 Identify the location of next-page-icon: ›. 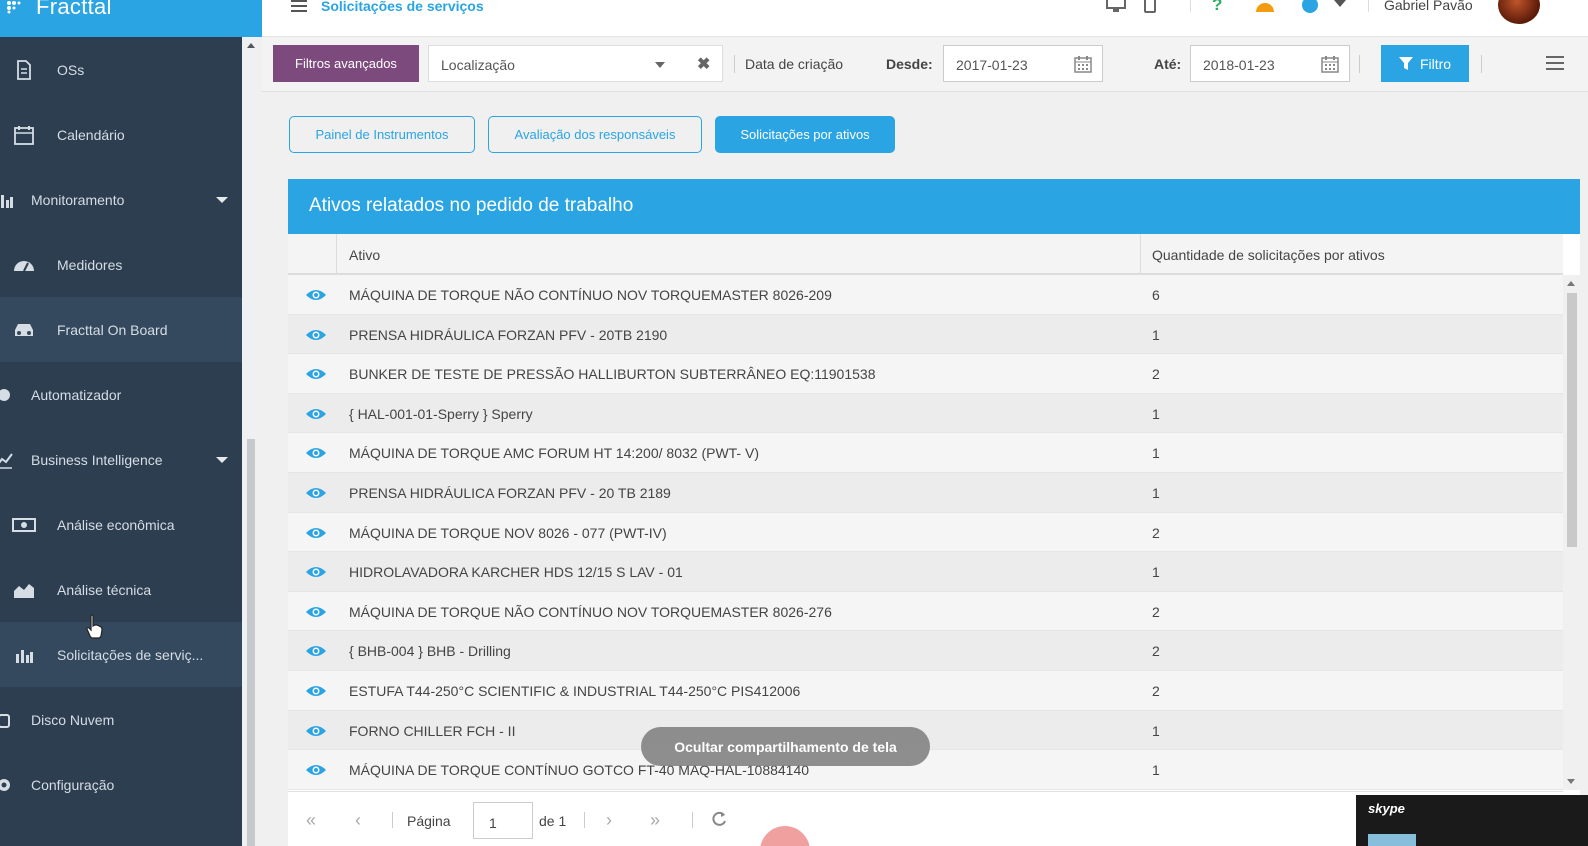
(609, 820).